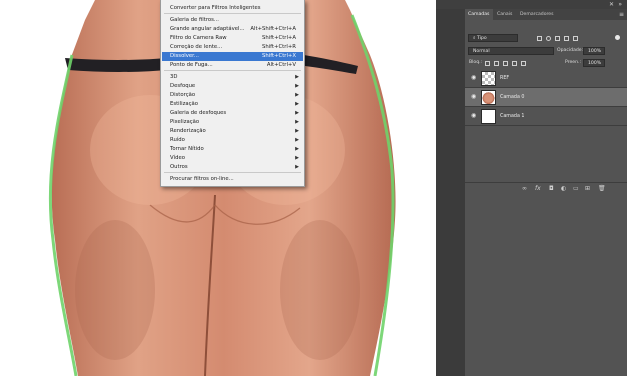 The image size is (627, 376). I want to click on menu-item-label: Desfoque, so click(183, 86).